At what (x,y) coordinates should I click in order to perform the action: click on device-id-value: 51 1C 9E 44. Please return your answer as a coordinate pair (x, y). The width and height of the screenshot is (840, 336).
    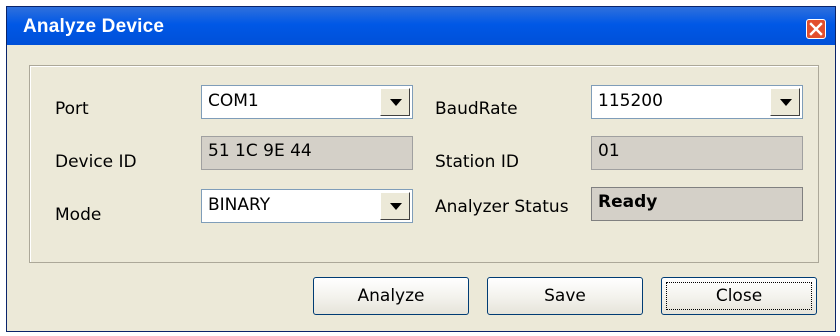
    Looking at the image, I should click on (260, 151).